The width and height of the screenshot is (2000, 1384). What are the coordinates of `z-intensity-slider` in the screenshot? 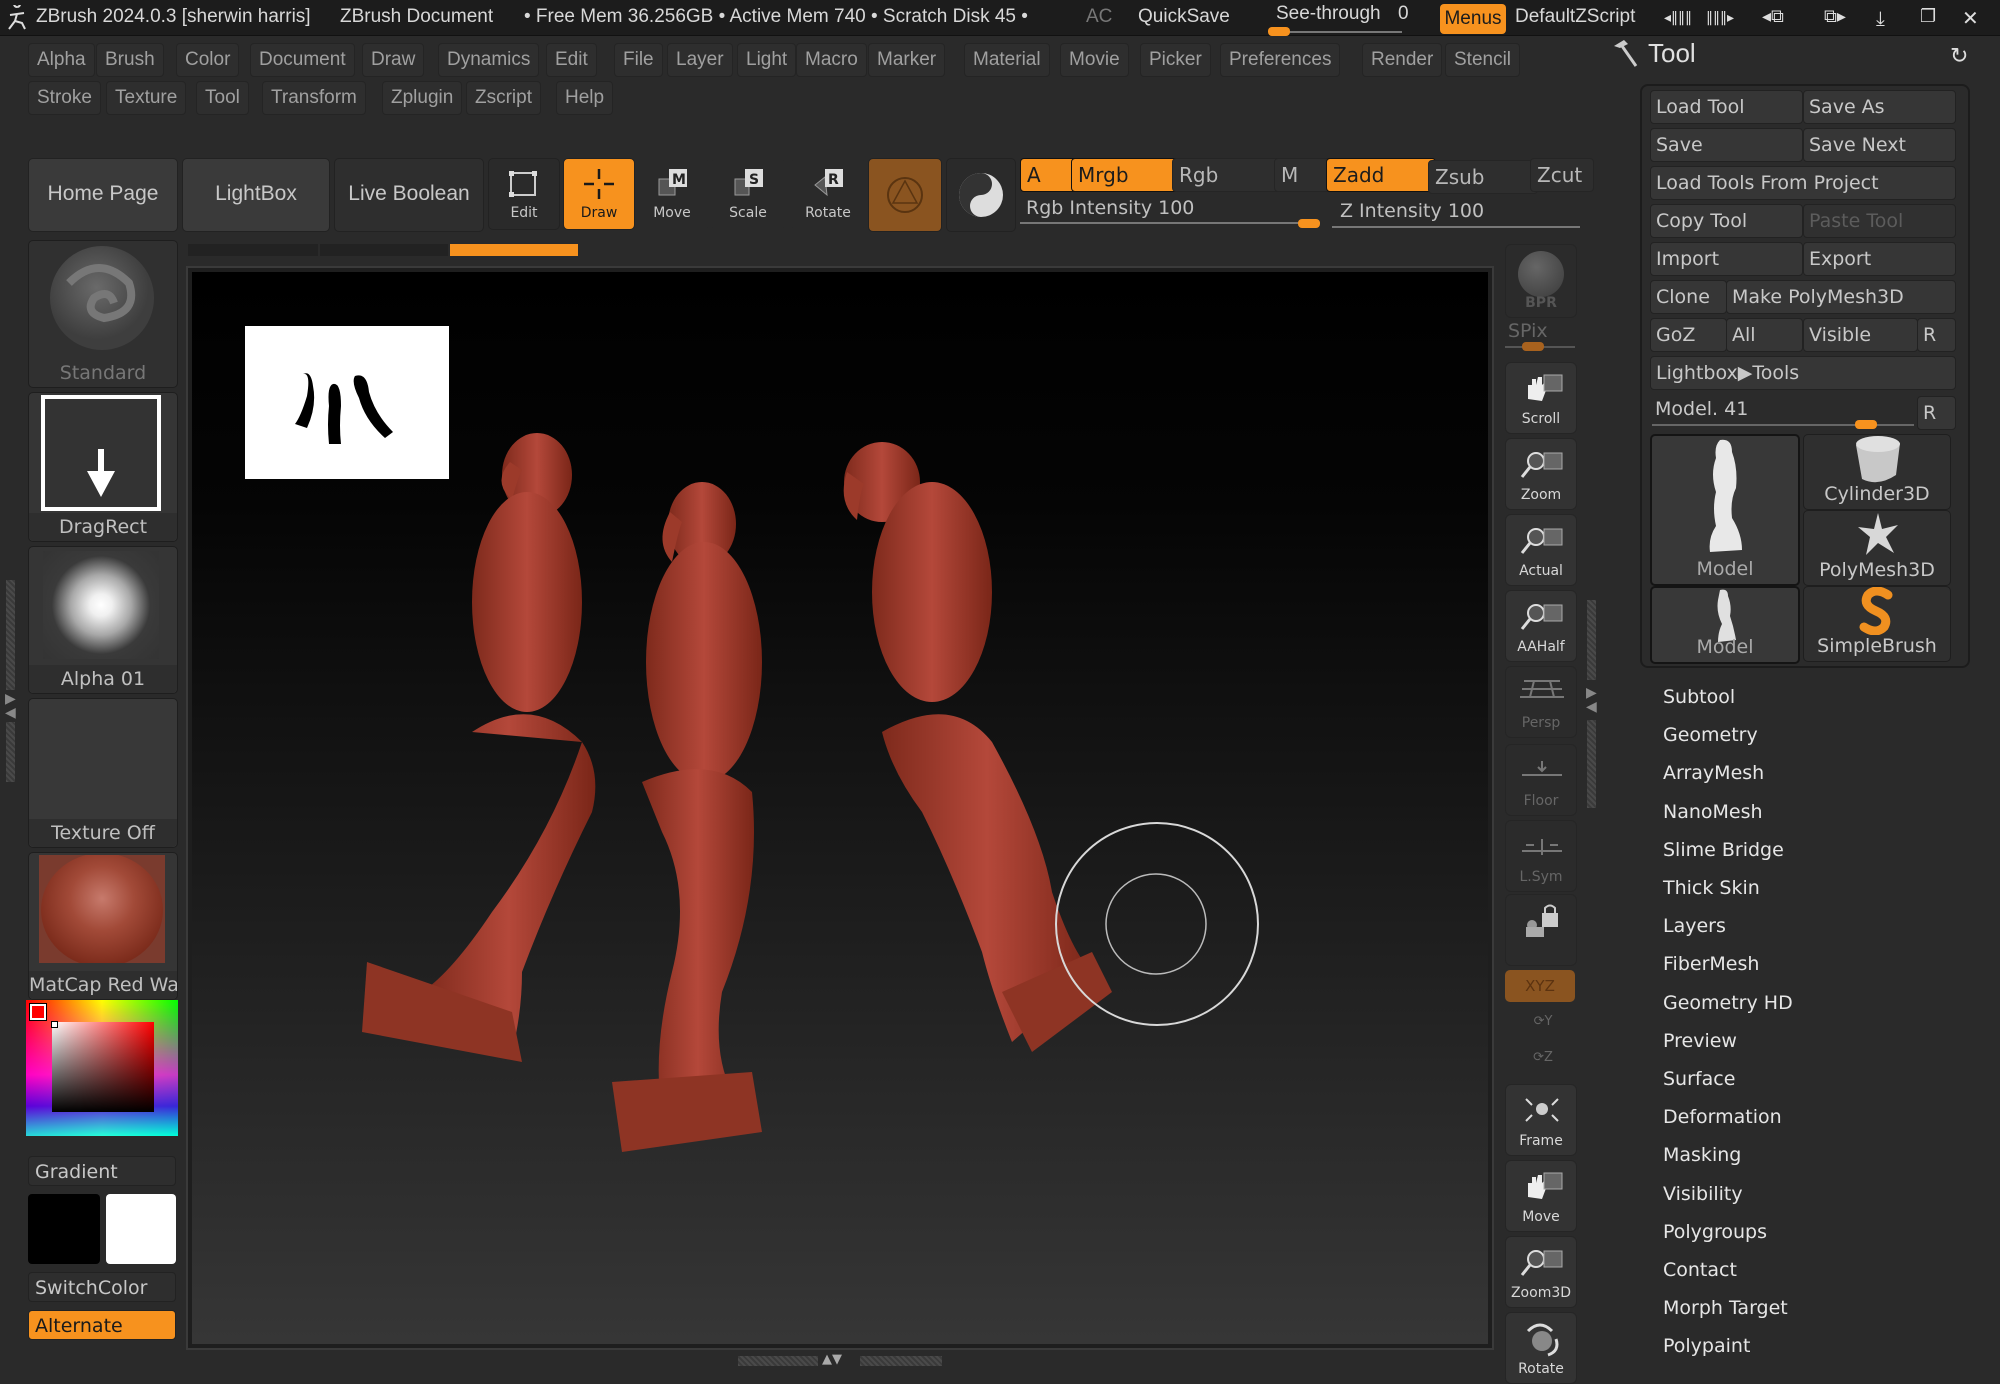 It's located at (1456, 227).